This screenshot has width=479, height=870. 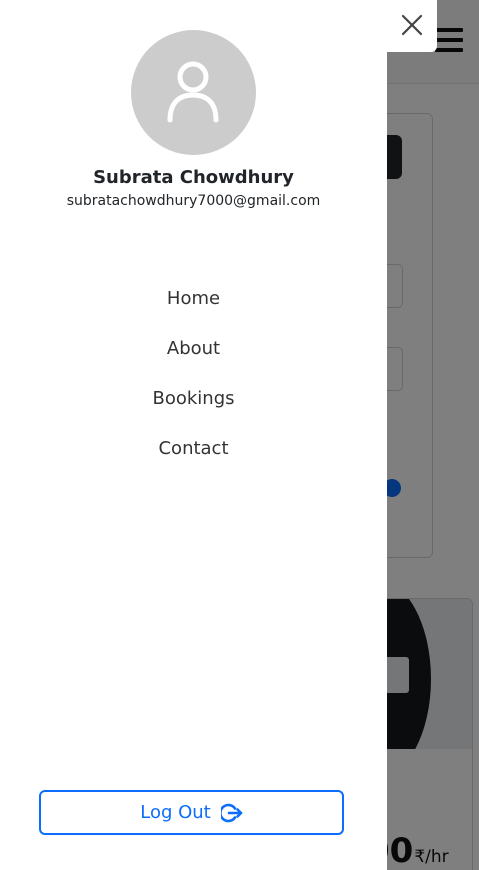 I want to click on avatar, so click(x=193, y=92).